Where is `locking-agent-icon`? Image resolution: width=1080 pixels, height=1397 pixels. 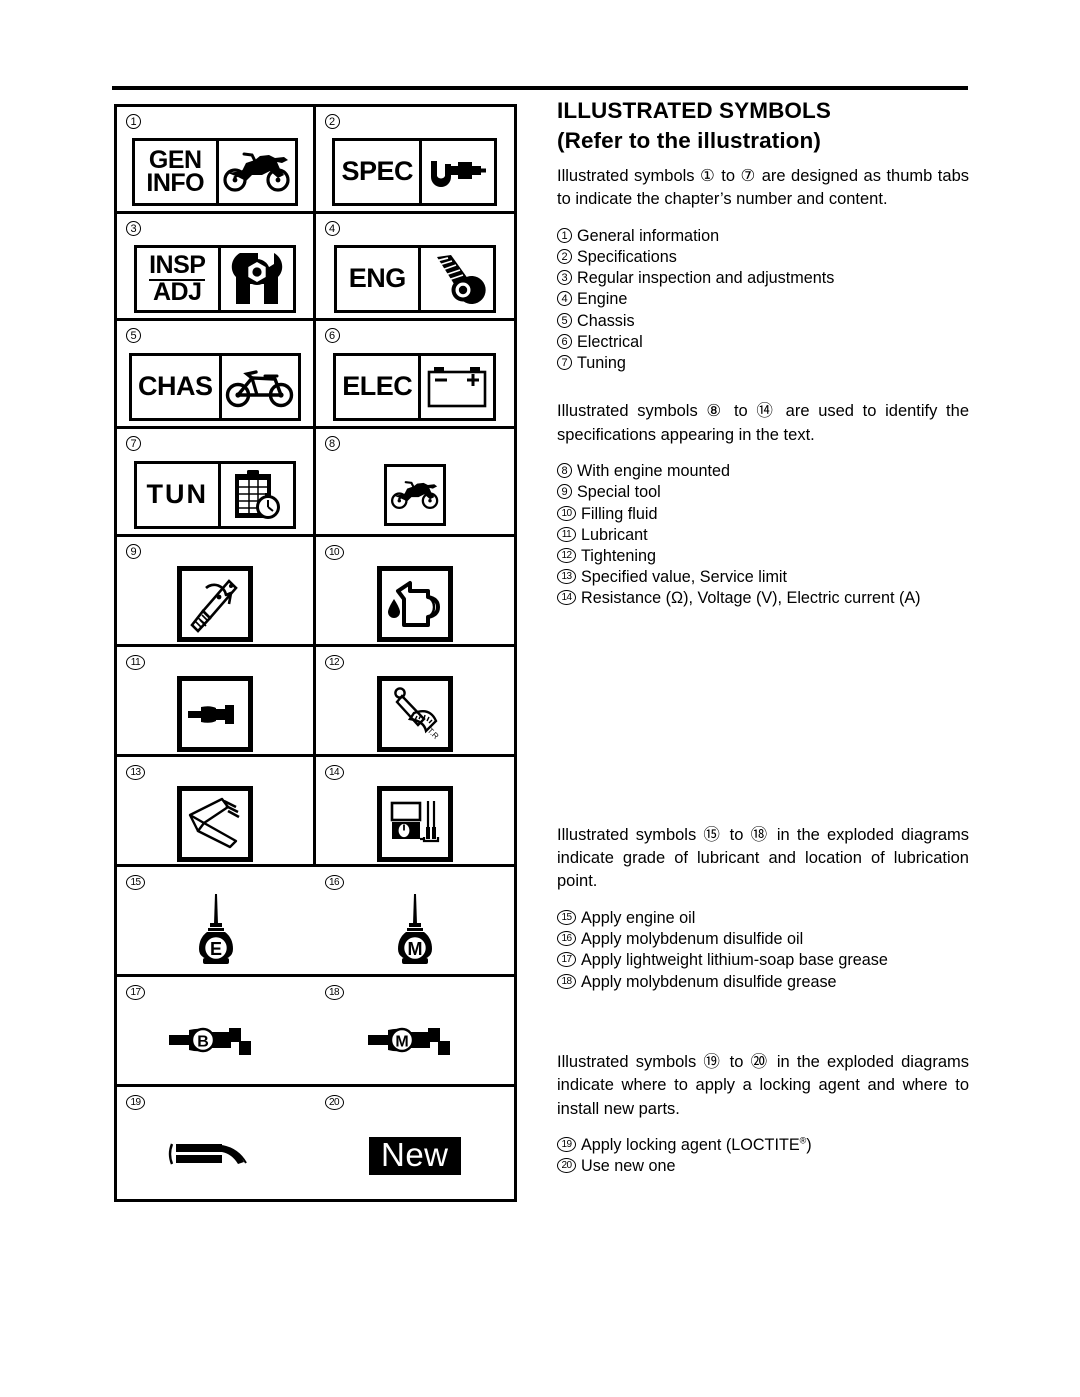
locking-agent-icon is located at coordinates (216, 1156).